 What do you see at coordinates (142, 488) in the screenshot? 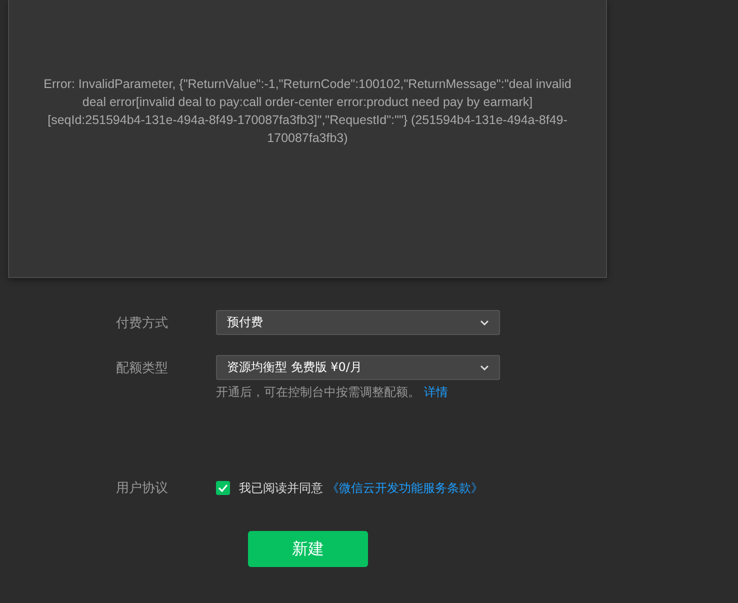
I see `field-label: 用户协议` at bounding box center [142, 488].